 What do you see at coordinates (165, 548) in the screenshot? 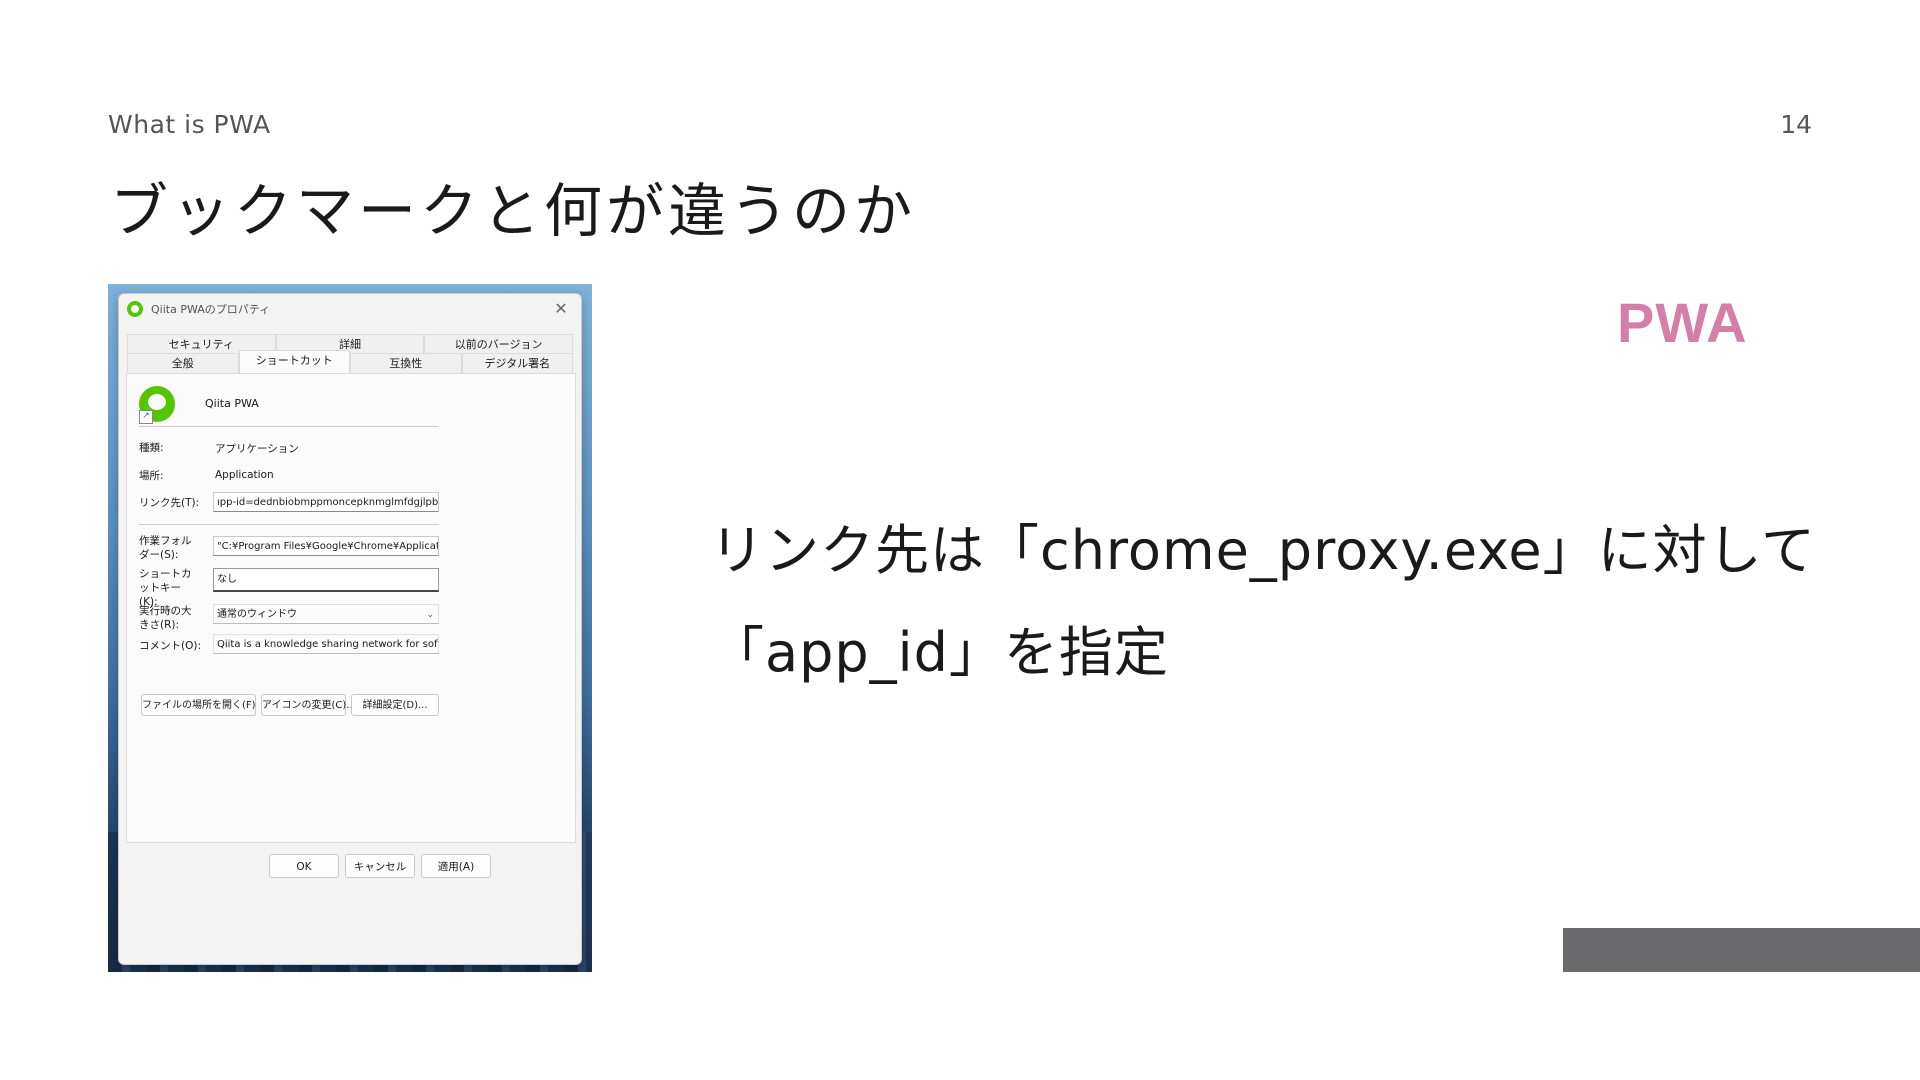
I see `start-in-label: 作業フォルダー(S):` at bounding box center [165, 548].